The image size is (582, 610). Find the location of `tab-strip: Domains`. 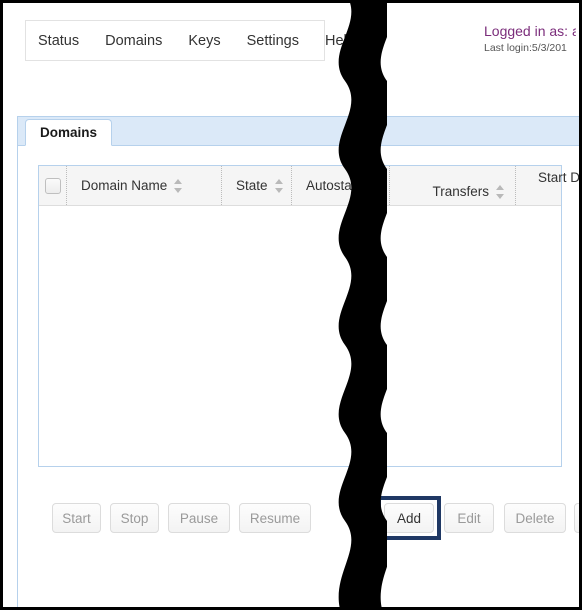

tab-strip: Domains is located at coordinates (298, 131).